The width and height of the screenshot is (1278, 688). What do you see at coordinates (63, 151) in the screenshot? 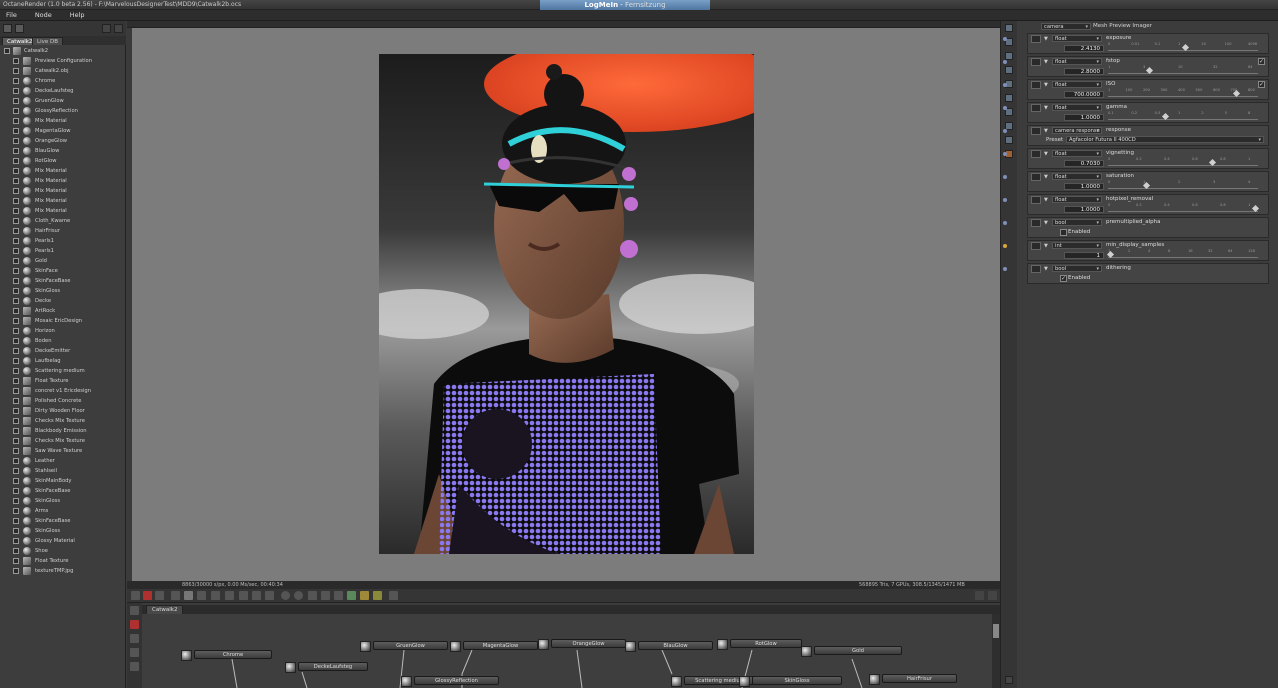
I see `tree-item: BlauGlow` at bounding box center [63, 151].